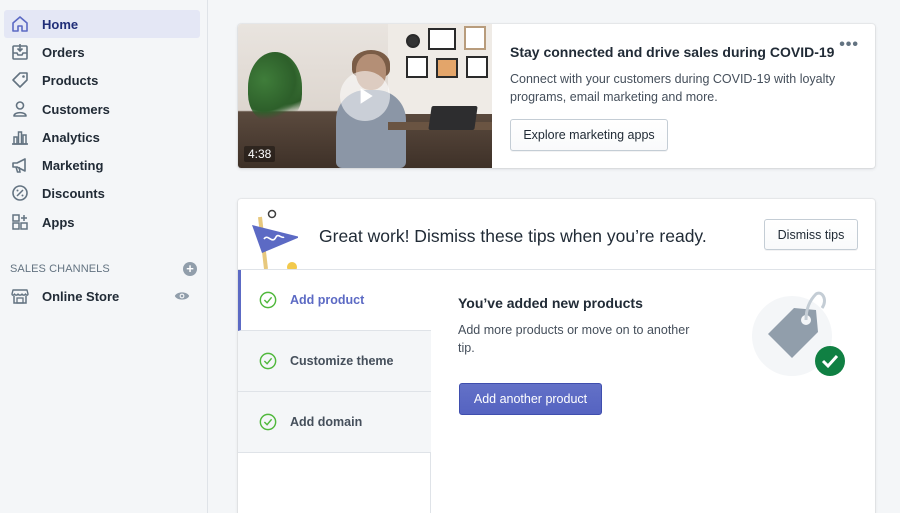 The image size is (900, 513). What do you see at coordinates (798, 333) in the screenshot?
I see `product-tag-illustration` at bounding box center [798, 333].